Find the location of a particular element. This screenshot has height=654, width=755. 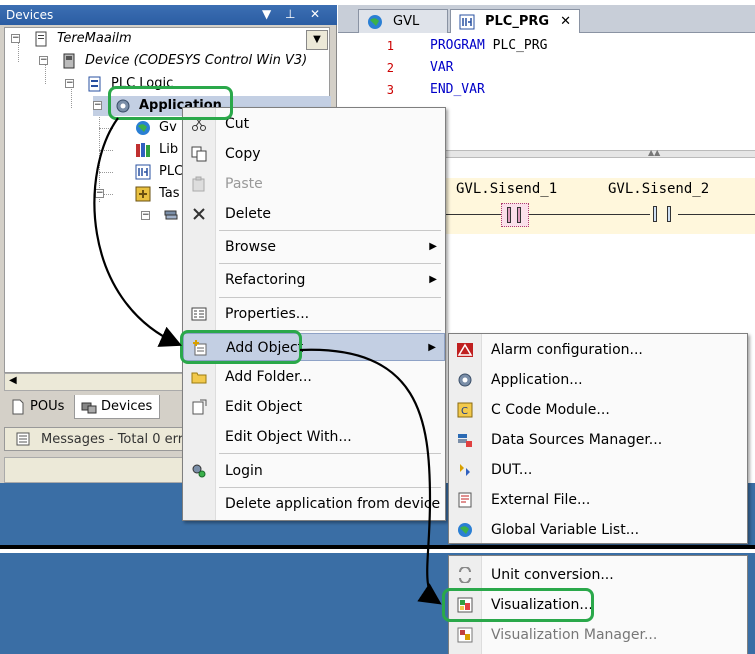

tab-gvl: GVL is located at coordinates (403, 21).